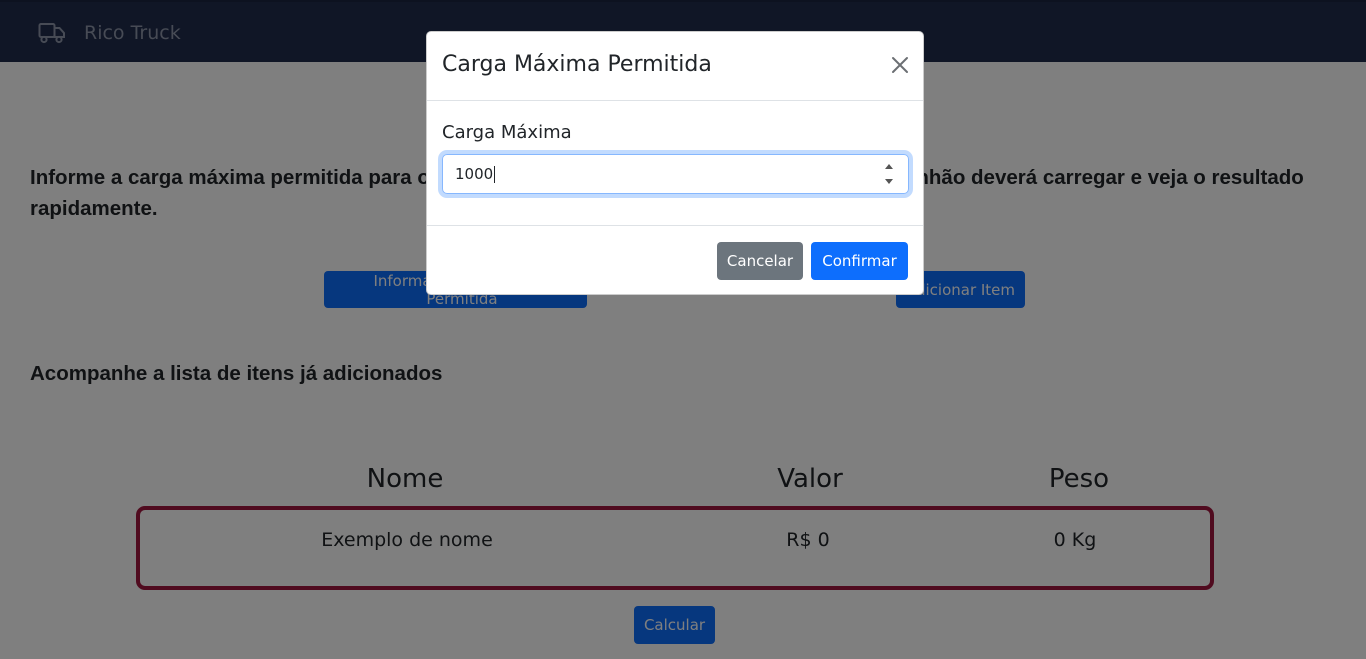 The image size is (1366, 659). What do you see at coordinates (760, 261) in the screenshot?
I see `cancel-button: Cancelar` at bounding box center [760, 261].